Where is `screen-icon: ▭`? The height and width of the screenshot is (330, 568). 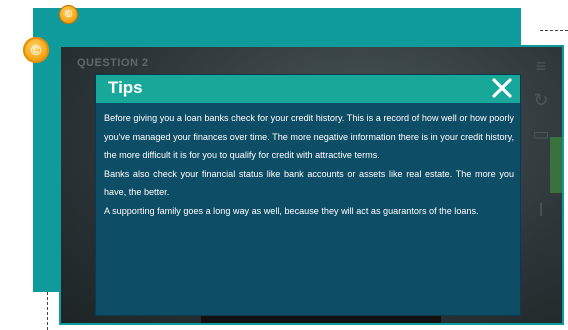 screen-icon: ▭ is located at coordinates (541, 134).